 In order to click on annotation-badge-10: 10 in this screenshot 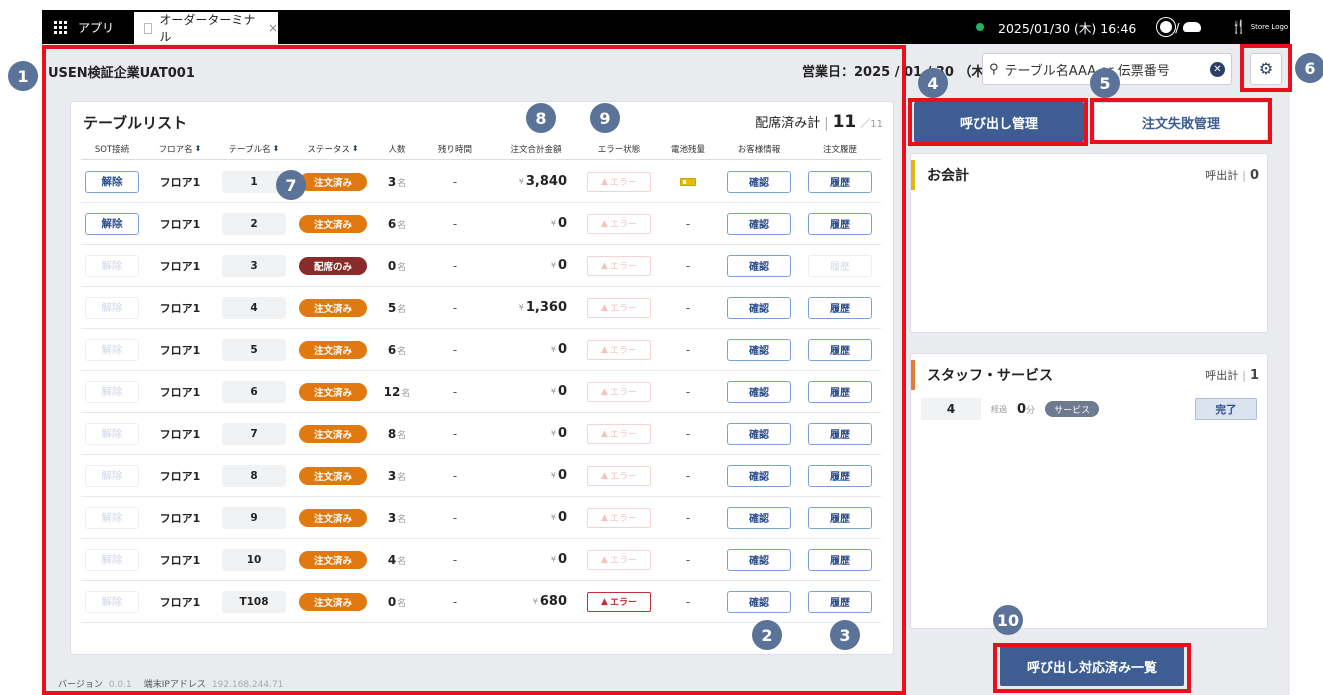, I will do `click(1008, 620)`.